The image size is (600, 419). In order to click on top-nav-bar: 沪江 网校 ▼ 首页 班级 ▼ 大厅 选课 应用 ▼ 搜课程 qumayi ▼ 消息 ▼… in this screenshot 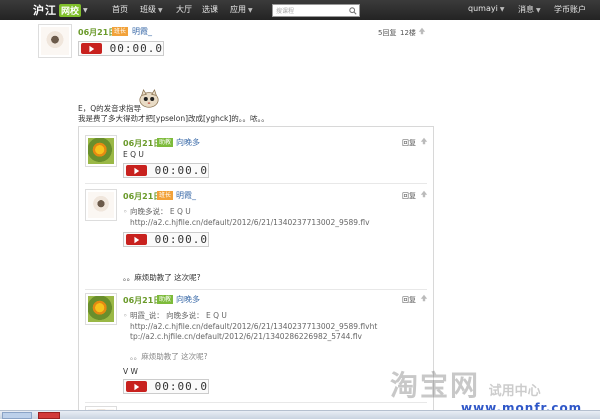, I will do `click(300, 10)`.